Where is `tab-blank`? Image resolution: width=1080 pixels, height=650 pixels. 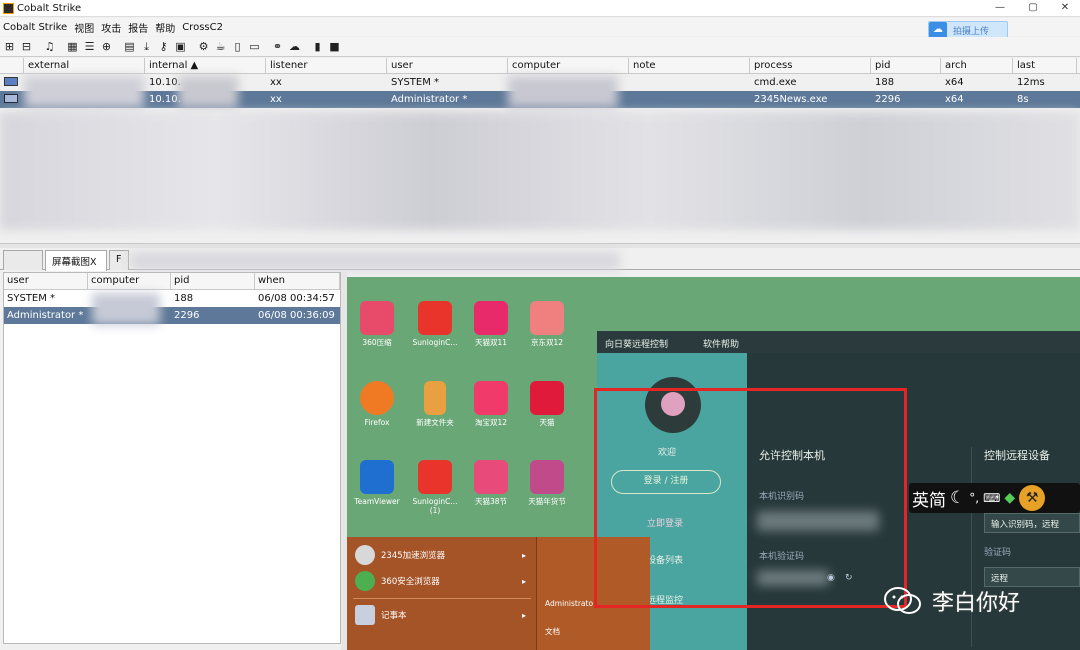 tab-blank is located at coordinates (23, 260).